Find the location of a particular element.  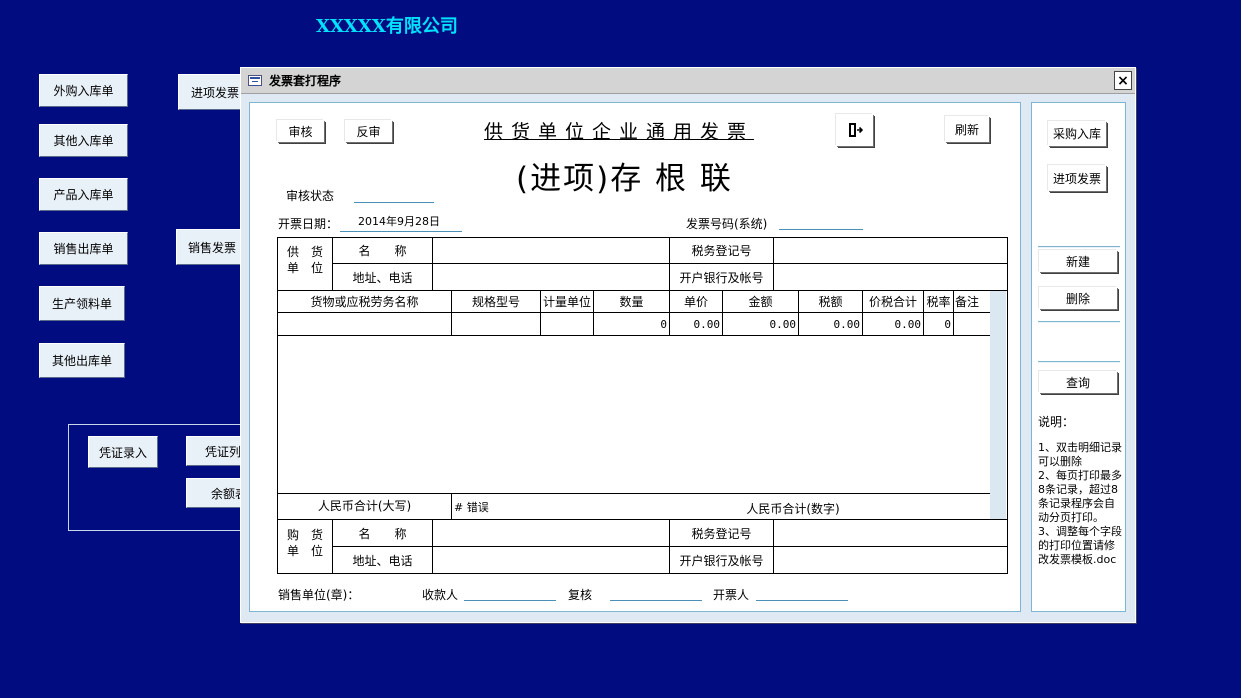

row-total: 0.00 is located at coordinates (893, 324).